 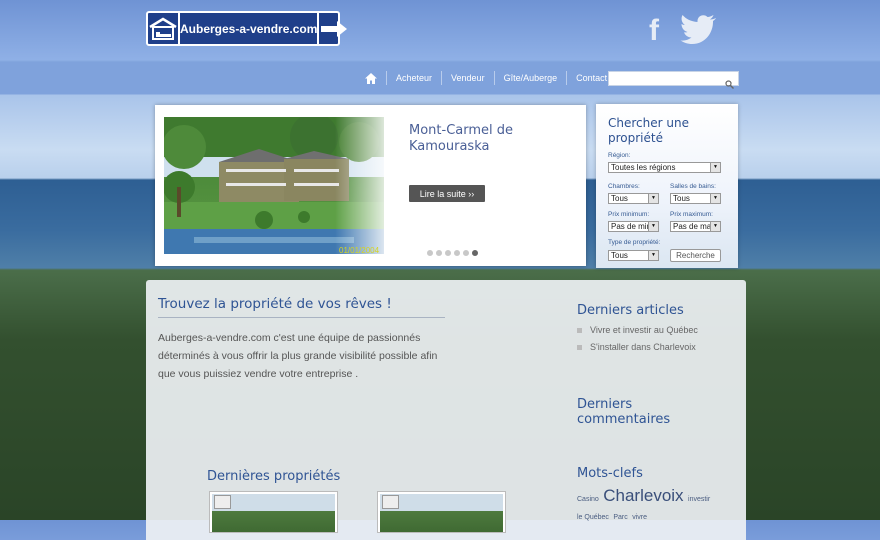 I want to click on arrow-right-icon, so click(x=334, y=28).